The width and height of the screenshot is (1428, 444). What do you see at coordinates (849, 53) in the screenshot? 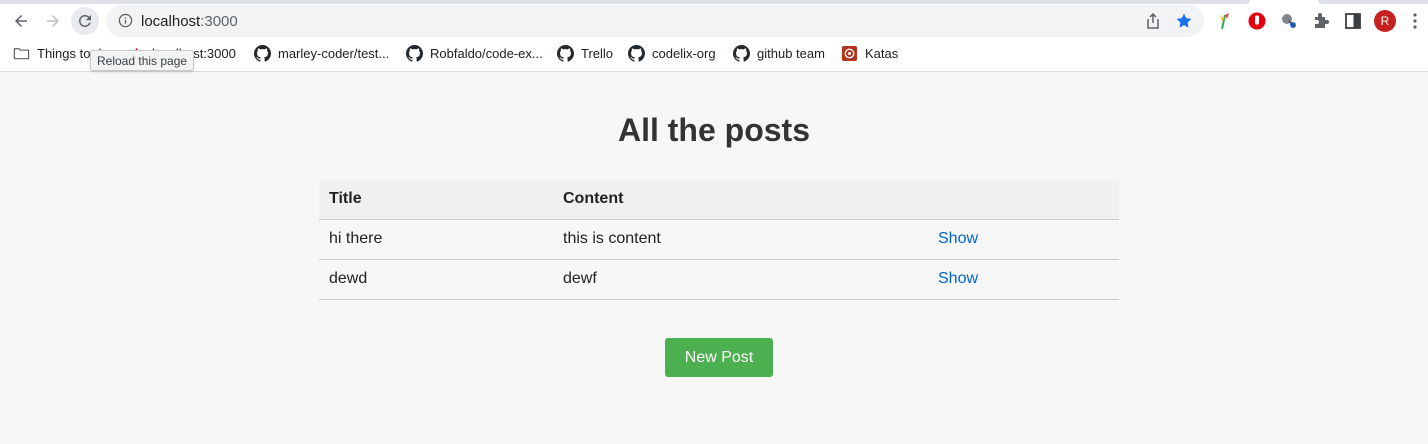
I see `codewars-icon` at bounding box center [849, 53].